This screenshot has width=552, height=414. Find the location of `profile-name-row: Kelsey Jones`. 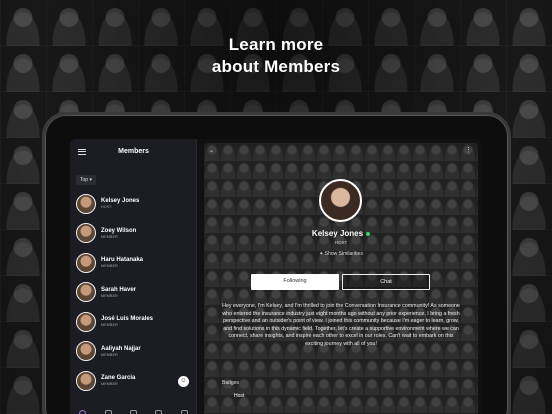

profile-name-row: Kelsey Jones is located at coordinates (341, 233).